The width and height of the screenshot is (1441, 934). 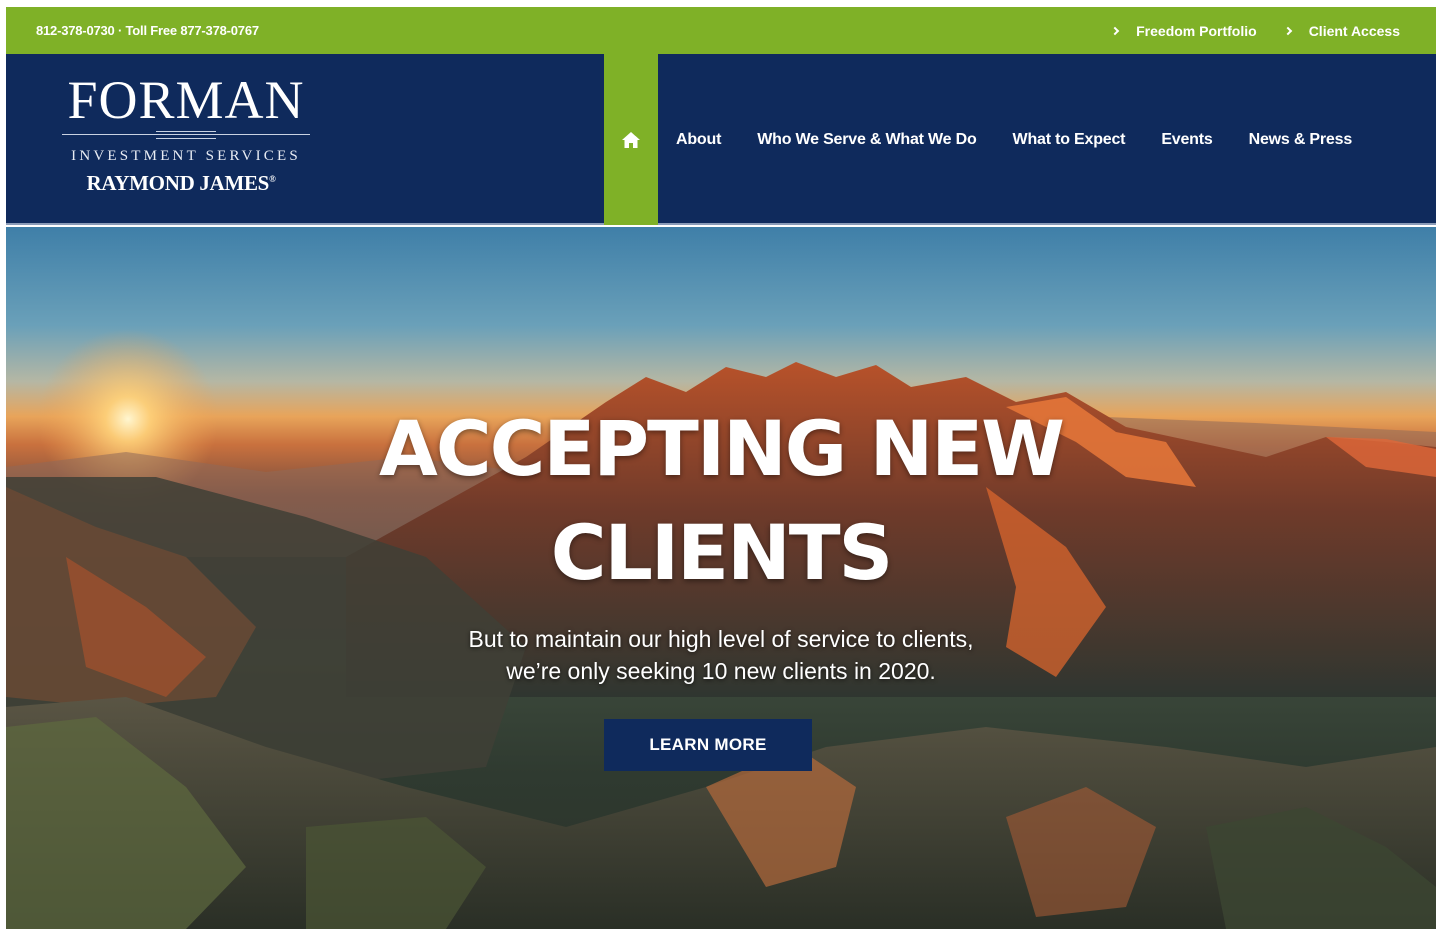 What do you see at coordinates (722, 500) in the screenshot?
I see `hero-headline: ACCEPTING NEW CLIENTS` at bounding box center [722, 500].